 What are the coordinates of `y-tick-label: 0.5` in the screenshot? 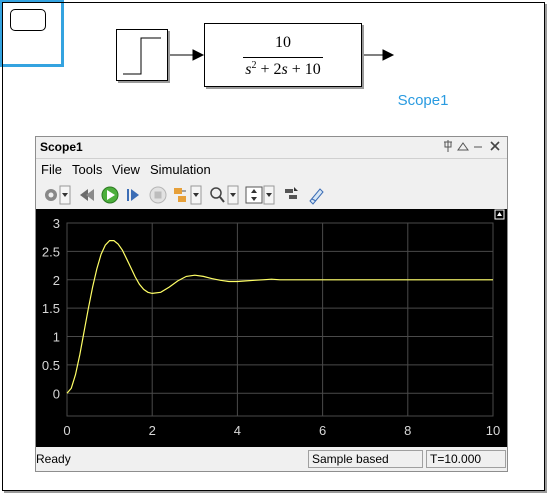 It's located at (51, 365).